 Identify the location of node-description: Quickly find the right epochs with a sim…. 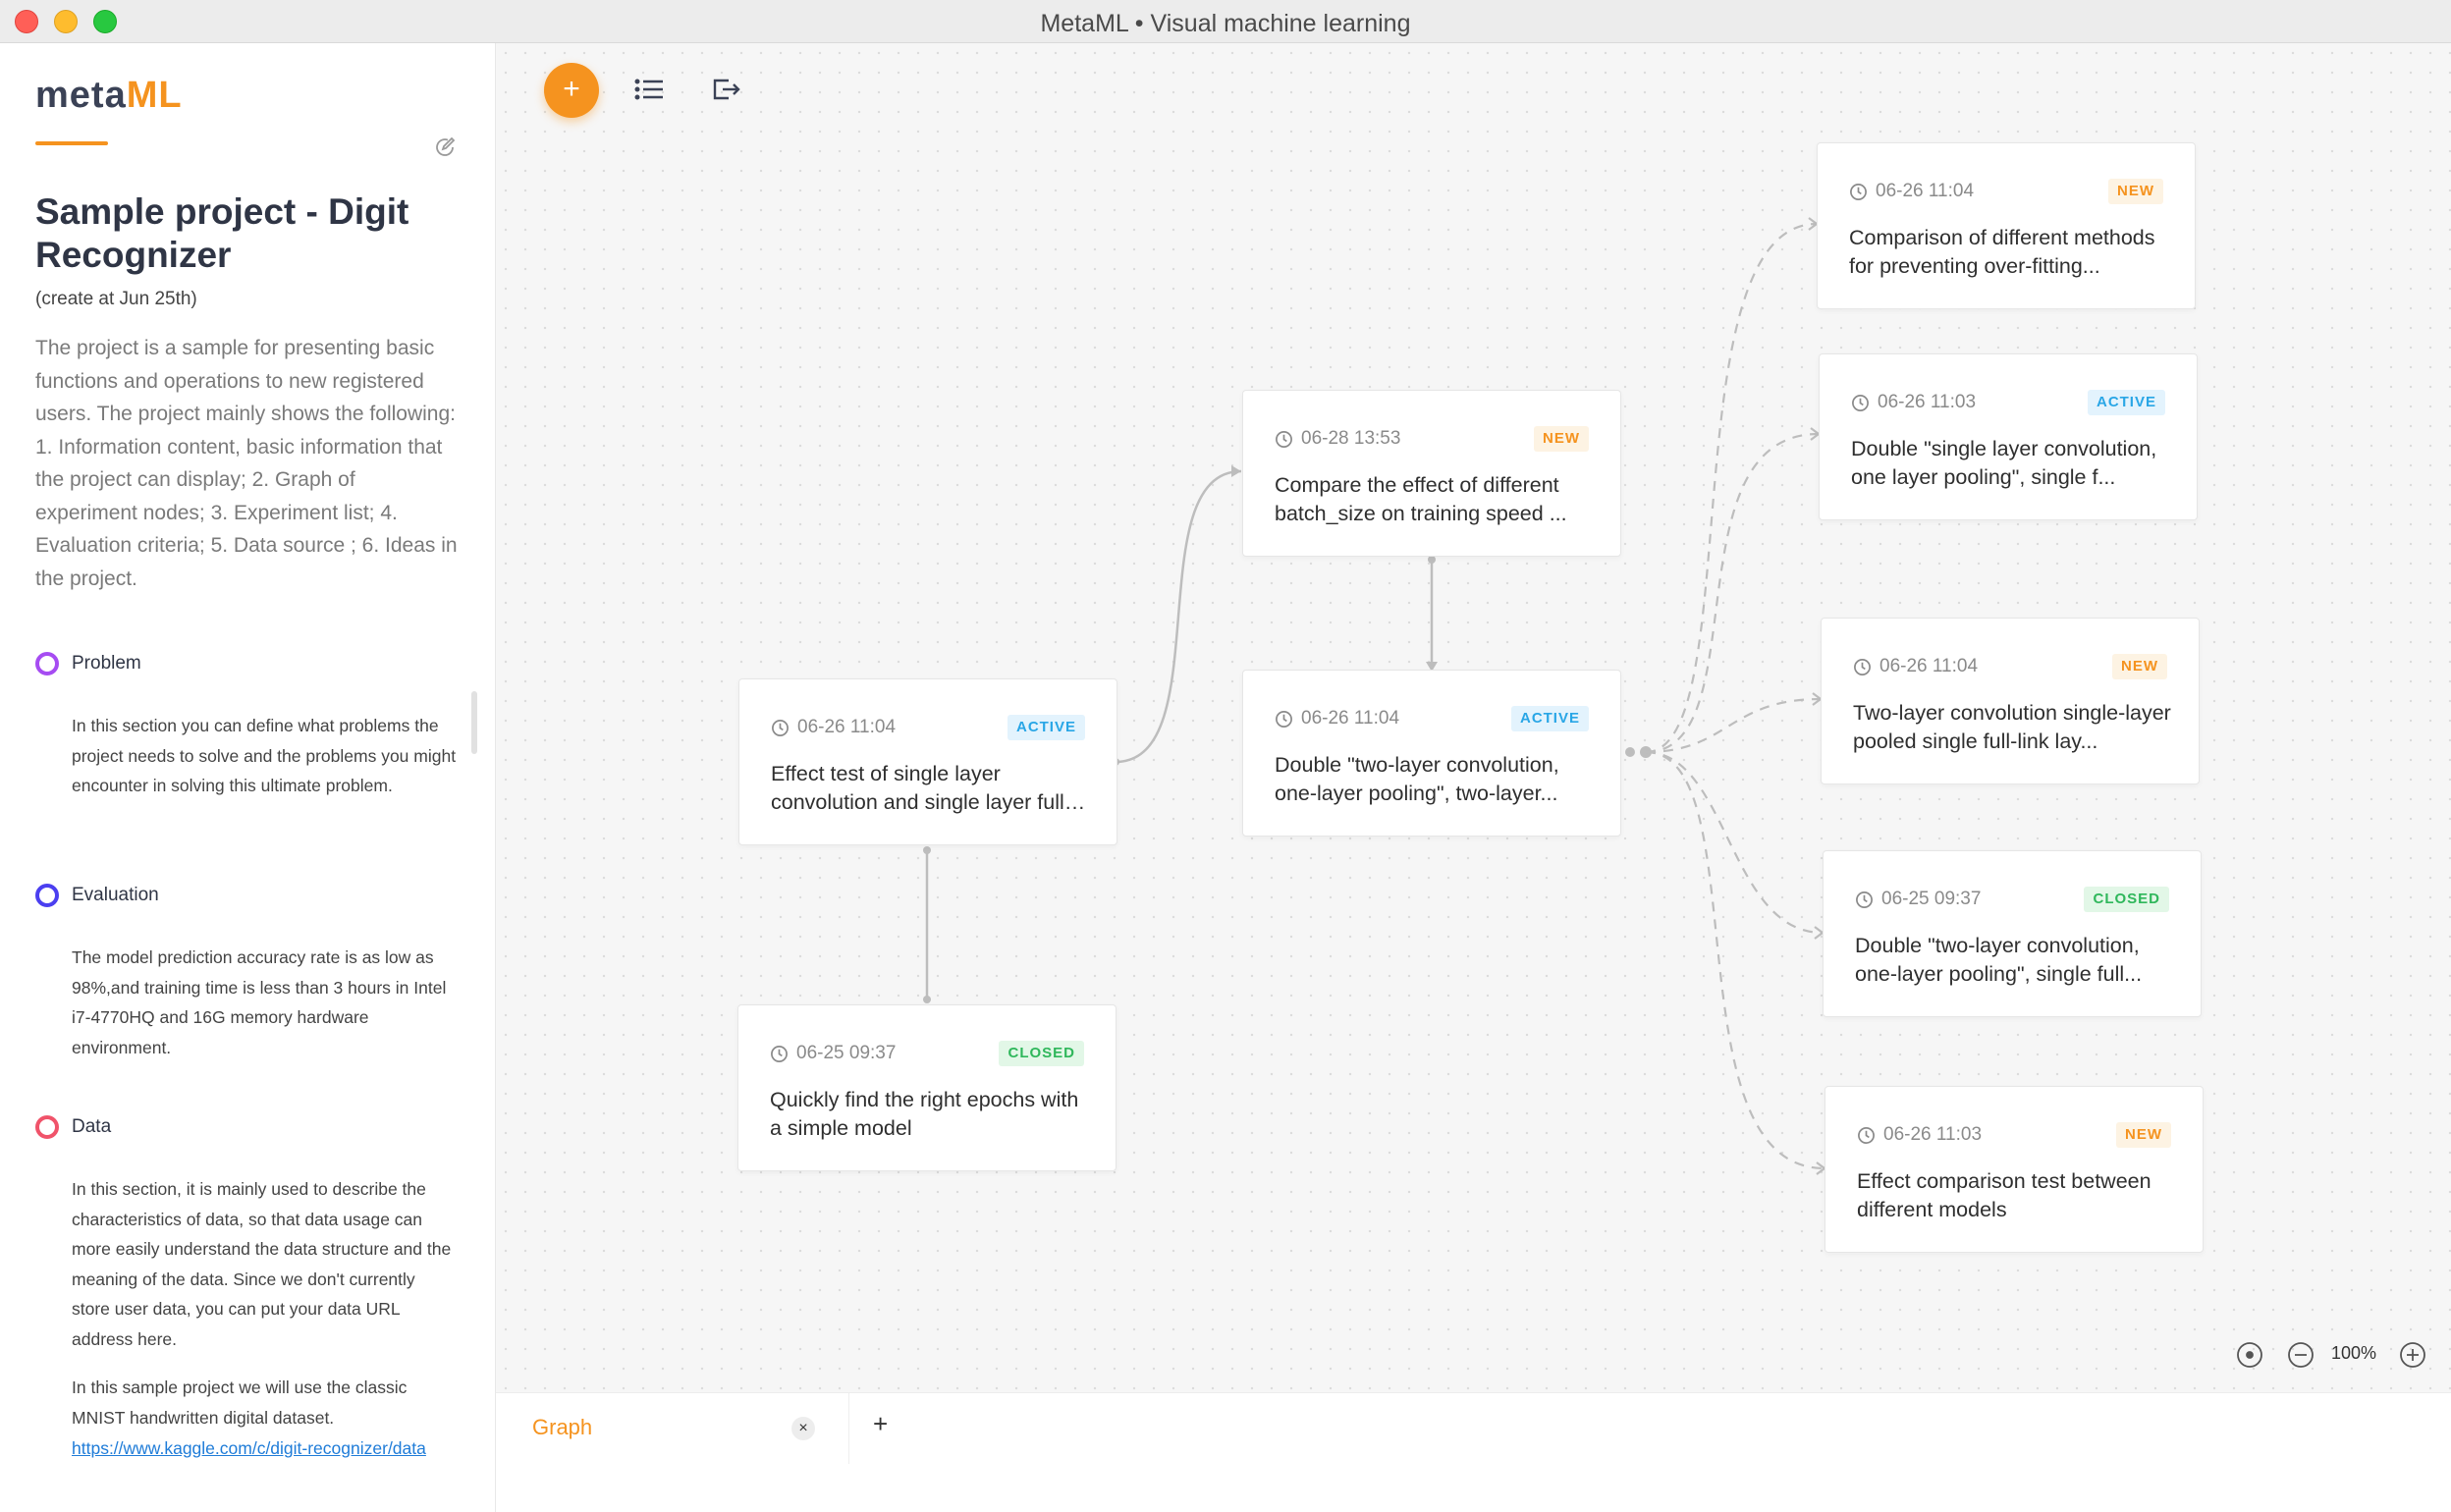
(924, 1114).